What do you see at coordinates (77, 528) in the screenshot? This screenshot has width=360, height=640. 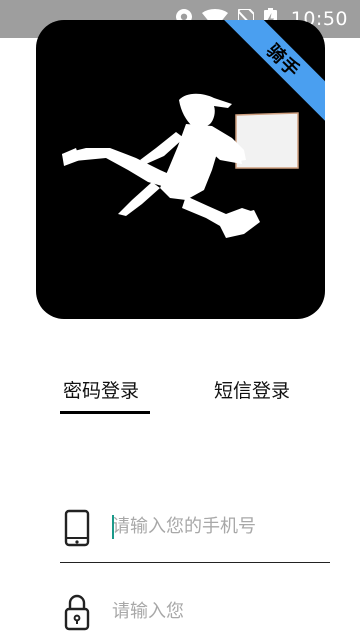 I see `phone-icon` at bounding box center [77, 528].